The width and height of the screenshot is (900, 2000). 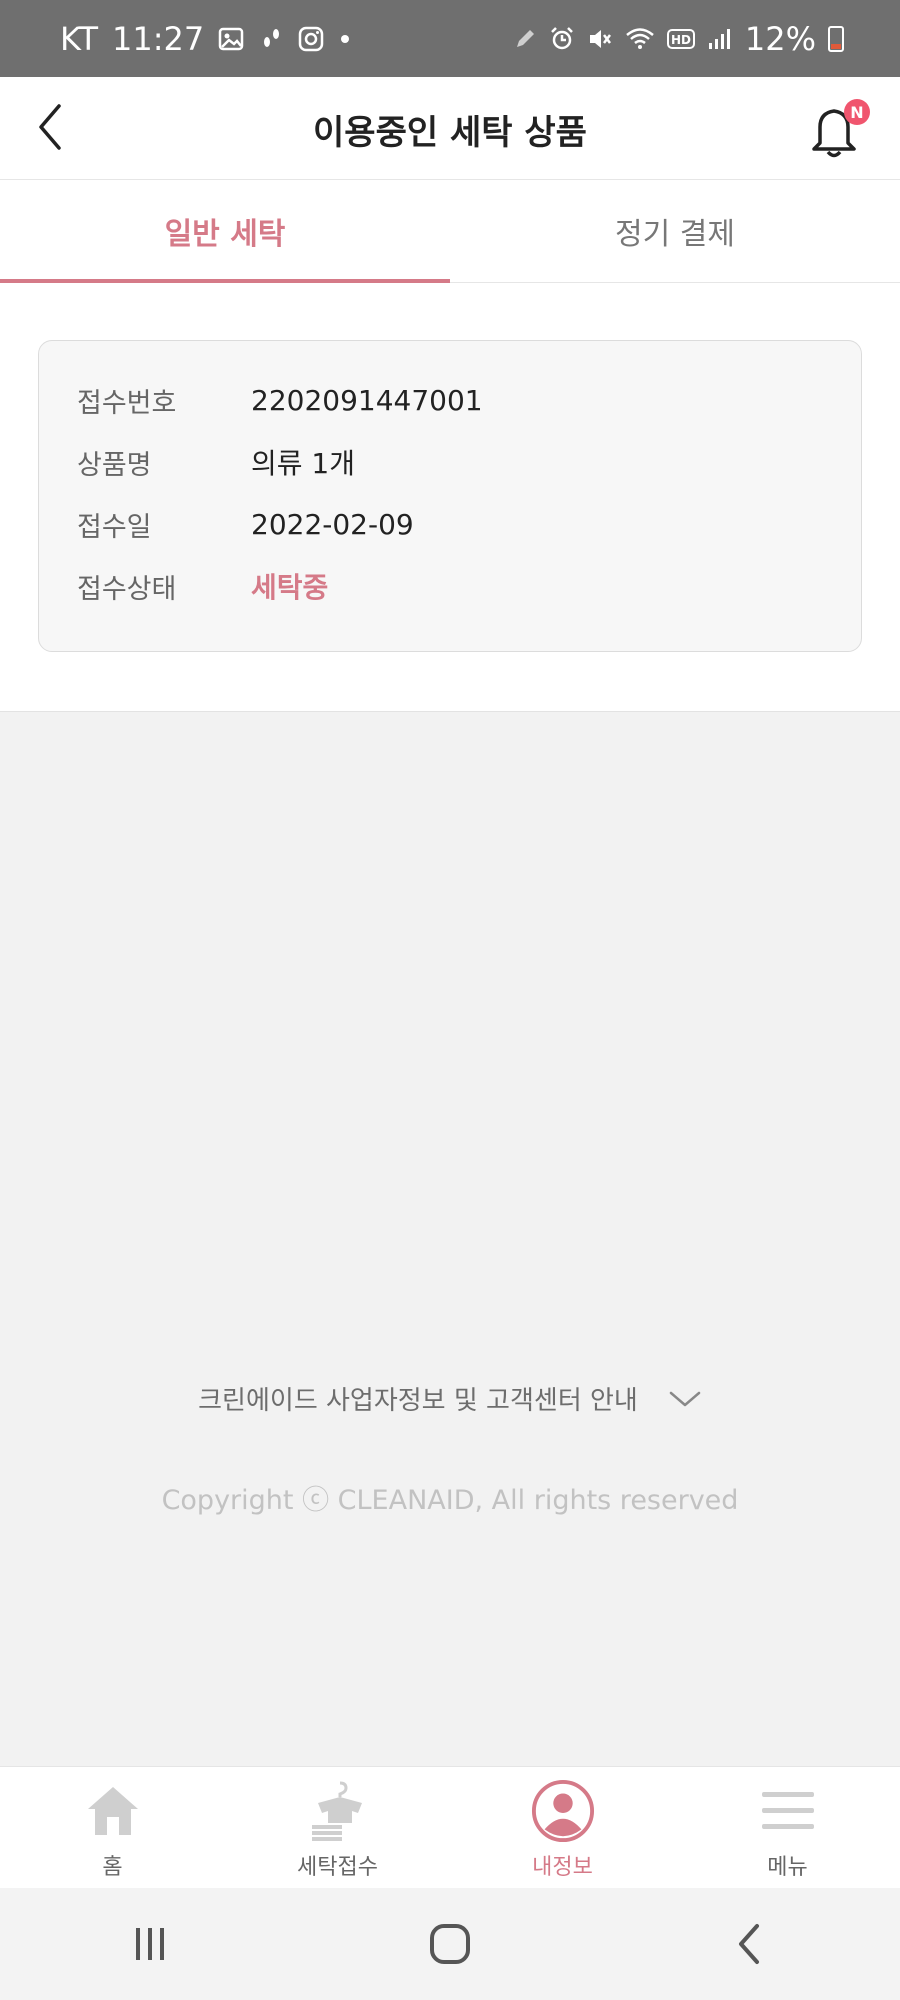 I want to click on order-date-value: 2022-02-09, so click(x=332, y=524).